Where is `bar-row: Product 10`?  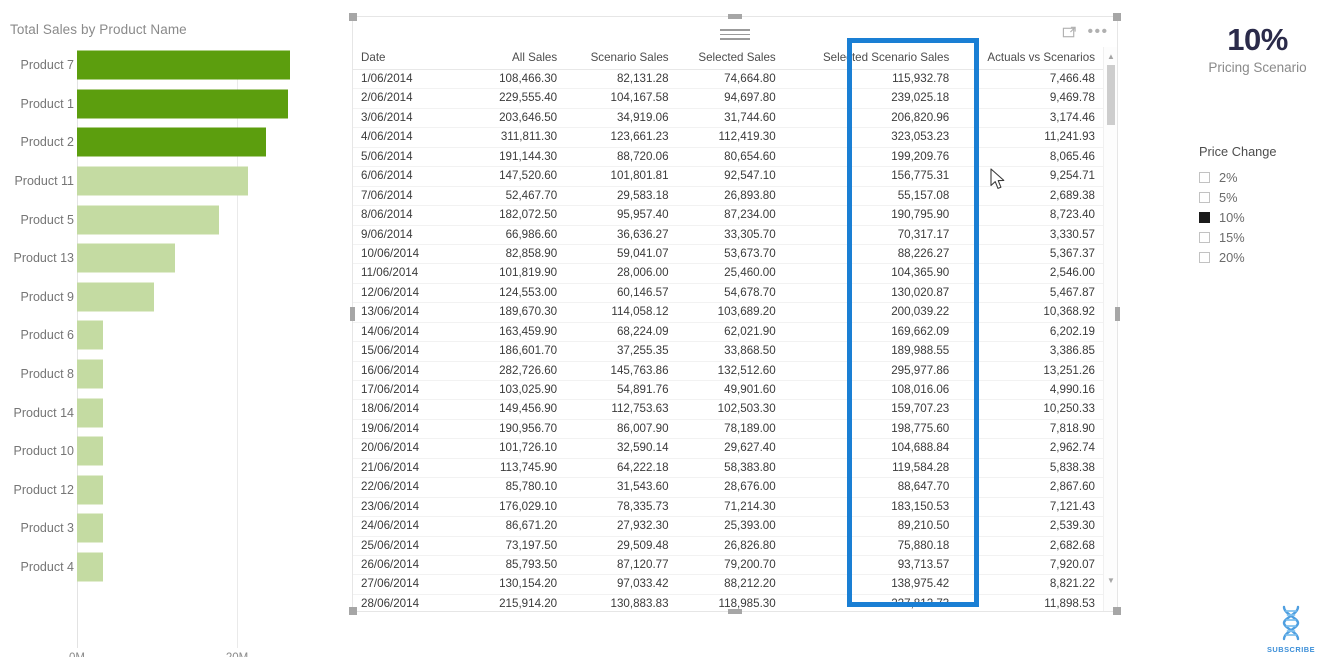 bar-row: Product 10 is located at coordinates (170, 451).